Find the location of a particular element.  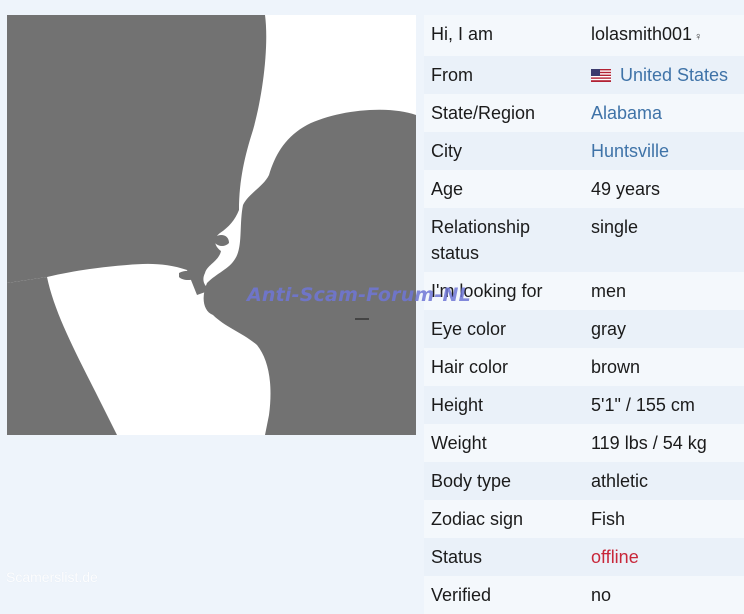

row-value: brown is located at coordinates (664, 367).